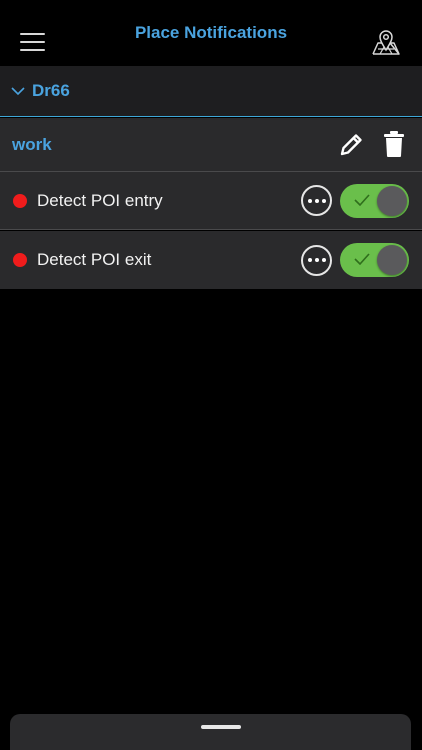 This screenshot has width=422, height=750. Describe the element at coordinates (221, 727) in the screenshot. I see `drag-handle` at that location.